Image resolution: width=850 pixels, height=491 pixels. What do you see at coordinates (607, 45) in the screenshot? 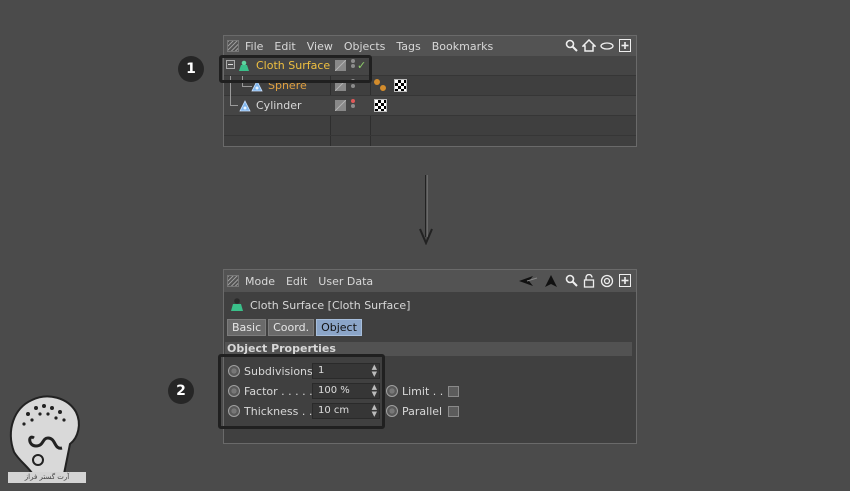
I see `eye-icon` at bounding box center [607, 45].